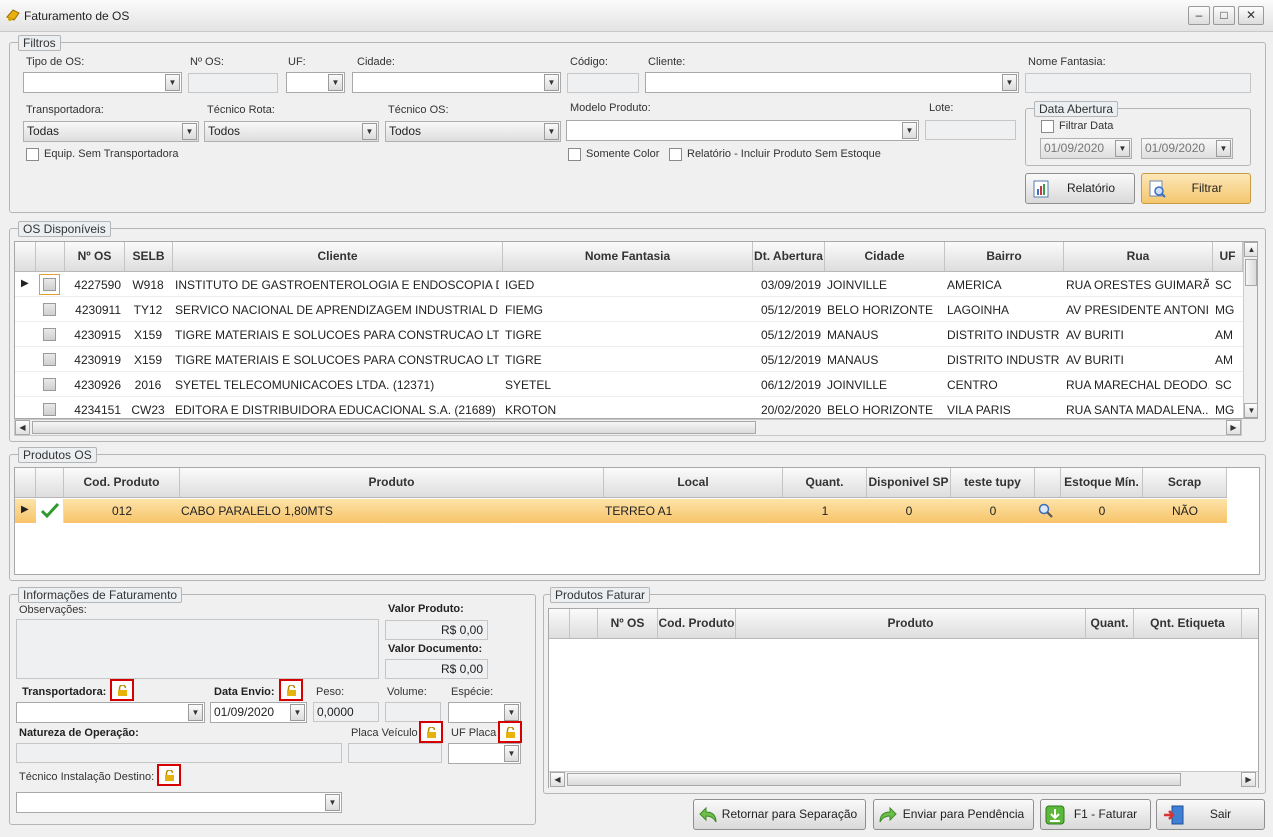 Image resolution: width=1273 pixels, height=837 pixels. What do you see at coordinates (233, 83) in the screenshot?
I see `num-os-input` at bounding box center [233, 83].